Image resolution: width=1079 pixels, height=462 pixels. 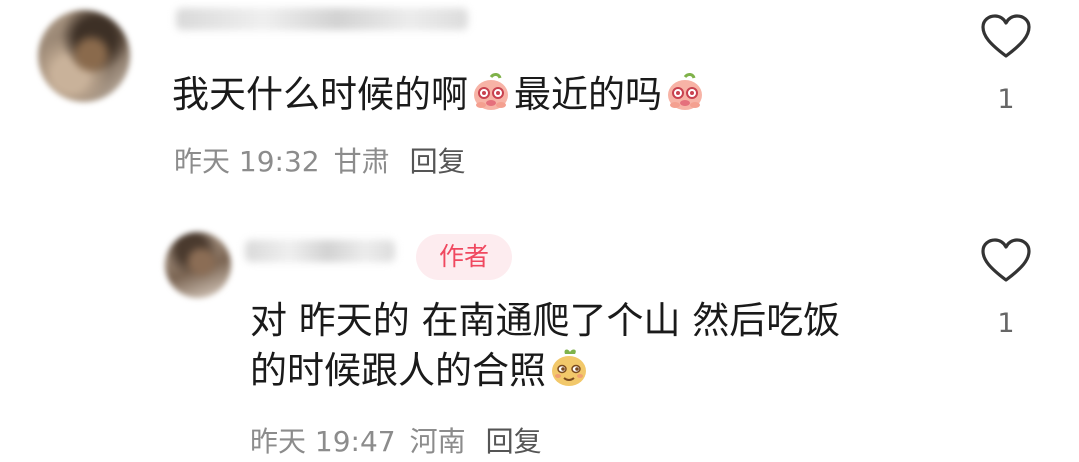 I want to click on comment-time: 昨天 19:47, so click(x=323, y=441).